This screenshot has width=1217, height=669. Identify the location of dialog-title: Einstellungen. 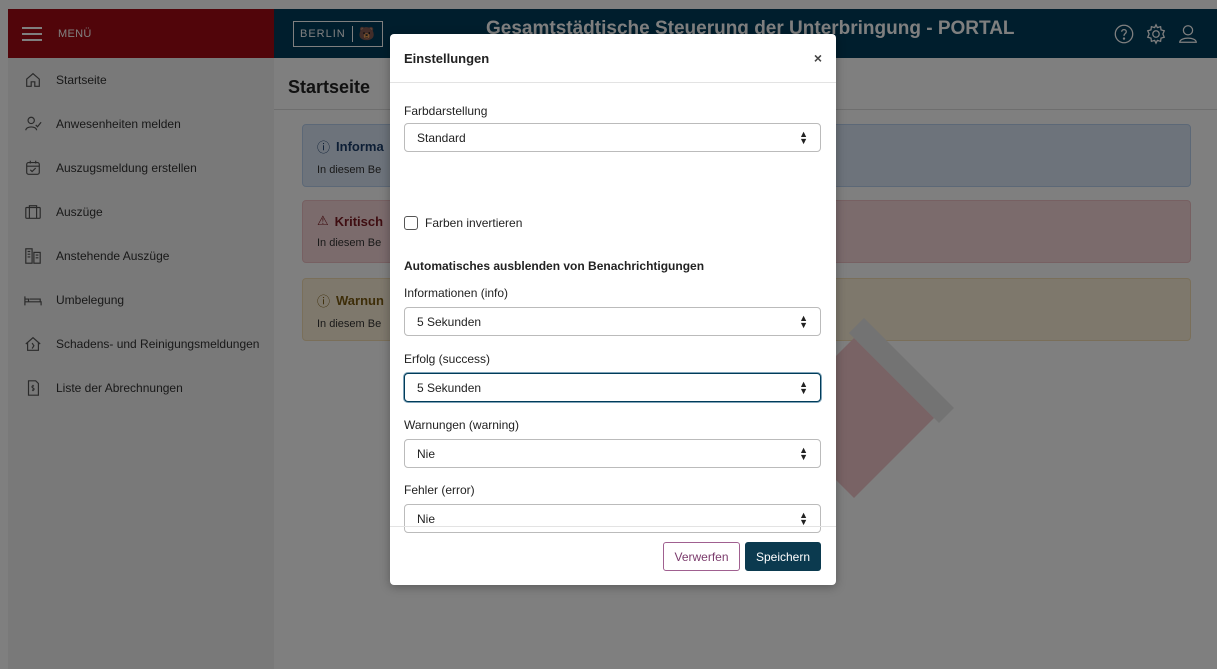
(447, 58).